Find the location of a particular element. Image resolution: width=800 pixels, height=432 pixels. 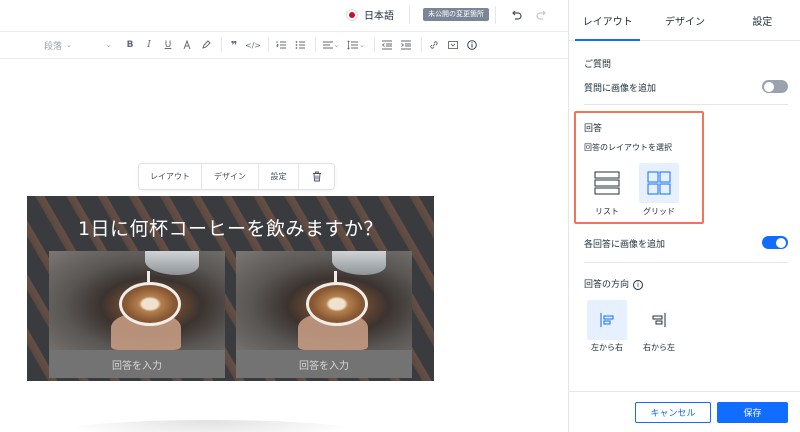

italic-icon: I is located at coordinates (149, 45).